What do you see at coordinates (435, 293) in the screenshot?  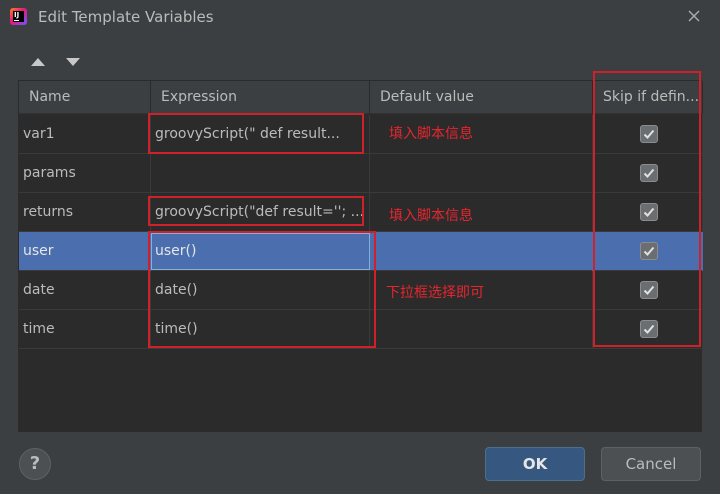 I see `annotation-note-dropdown: 下拉框选择即可` at bounding box center [435, 293].